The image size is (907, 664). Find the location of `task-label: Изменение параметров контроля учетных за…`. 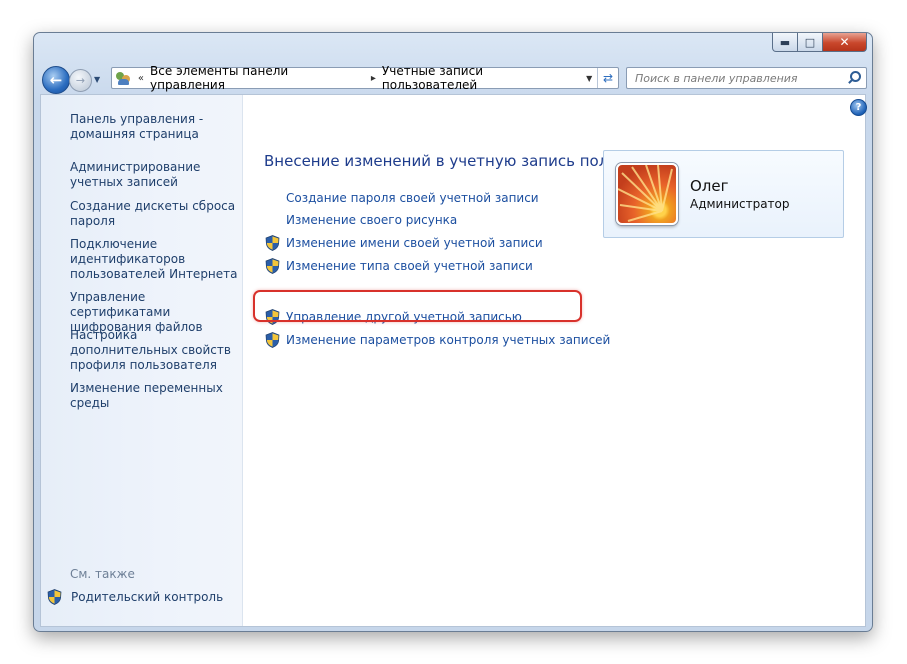

task-label: Изменение параметров контроля учетных за… is located at coordinates (448, 340).